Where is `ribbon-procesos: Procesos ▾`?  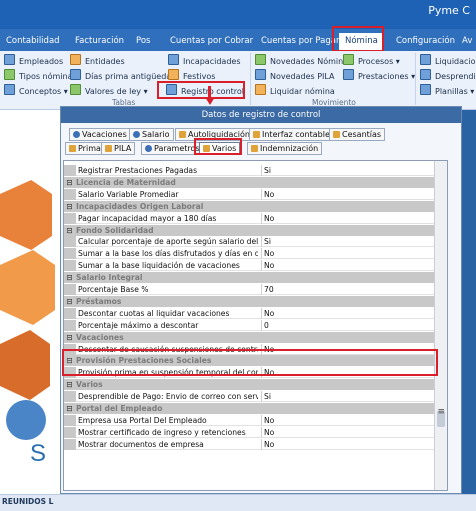 ribbon-procesos: Procesos ▾ is located at coordinates (371, 60).